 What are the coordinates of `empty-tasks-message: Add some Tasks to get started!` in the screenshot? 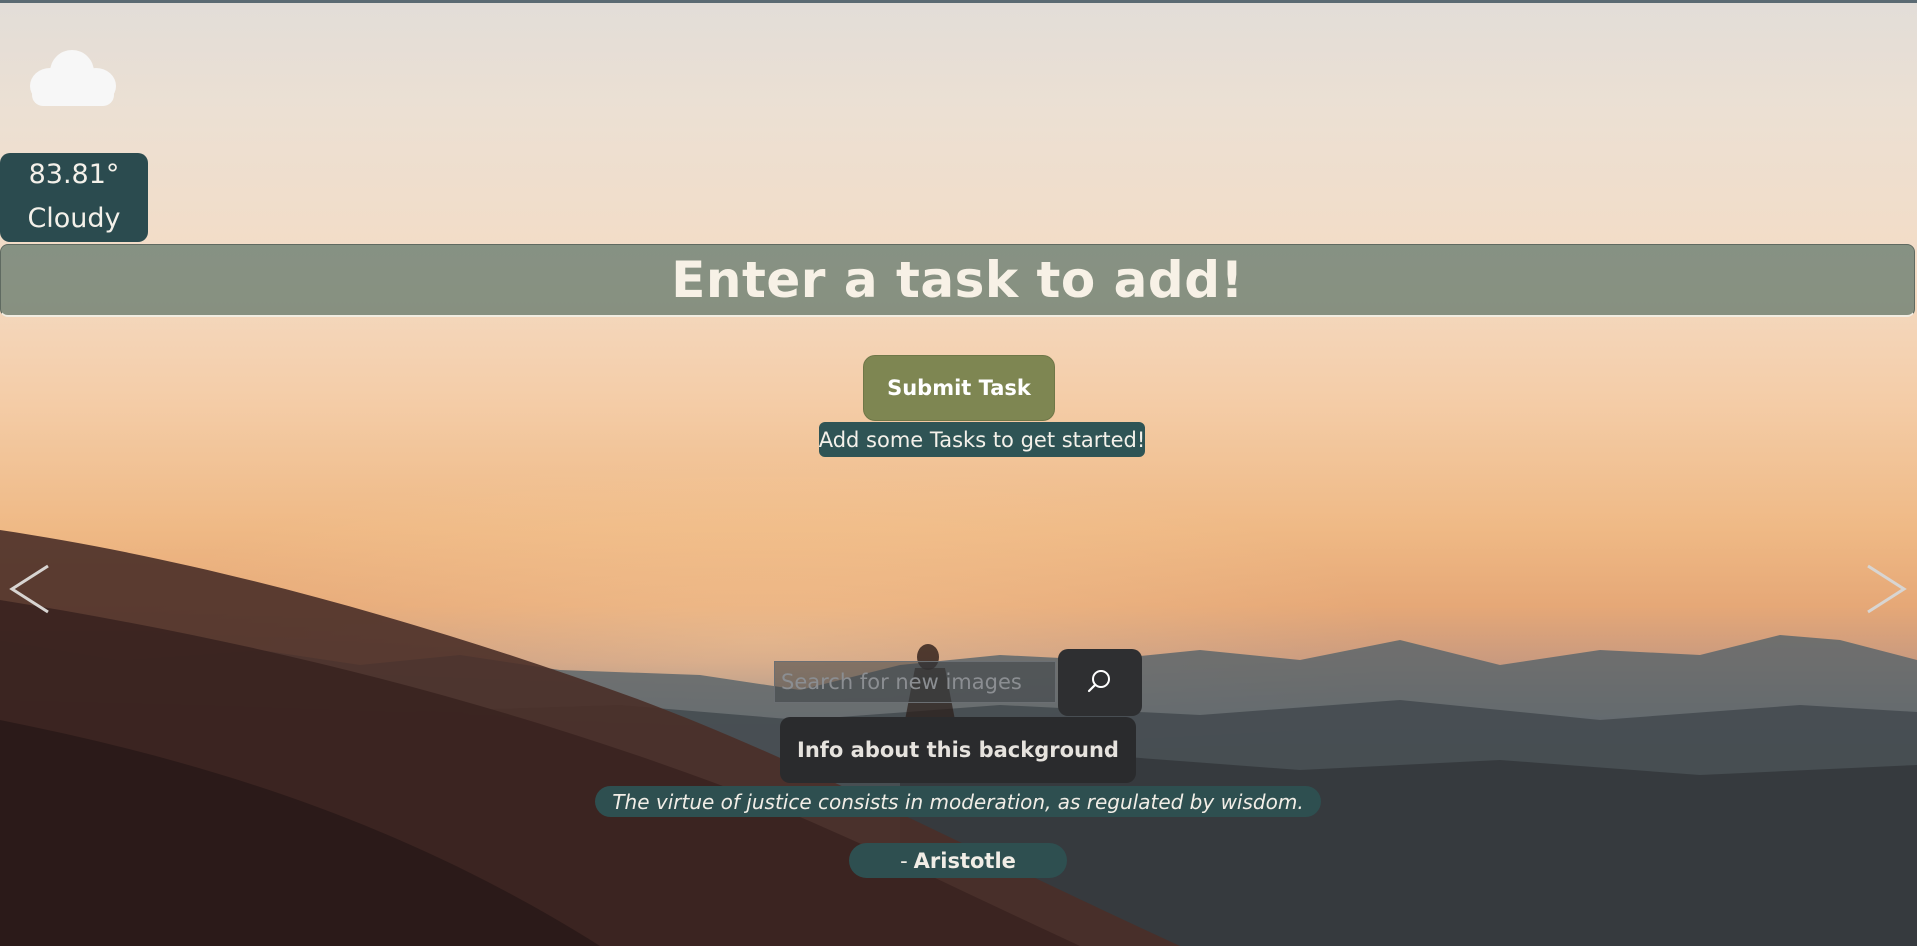 It's located at (982, 439).